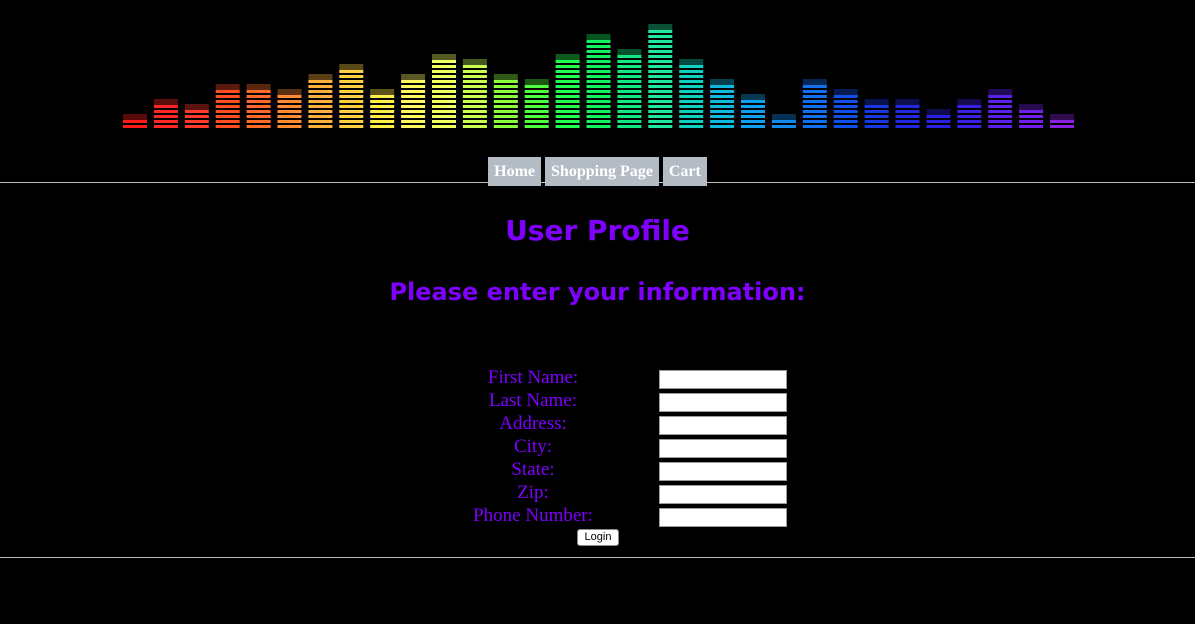 This screenshot has height=624, width=1195. Describe the element at coordinates (723, 517) in the screenshot. I see `phone-number-field` at that location.